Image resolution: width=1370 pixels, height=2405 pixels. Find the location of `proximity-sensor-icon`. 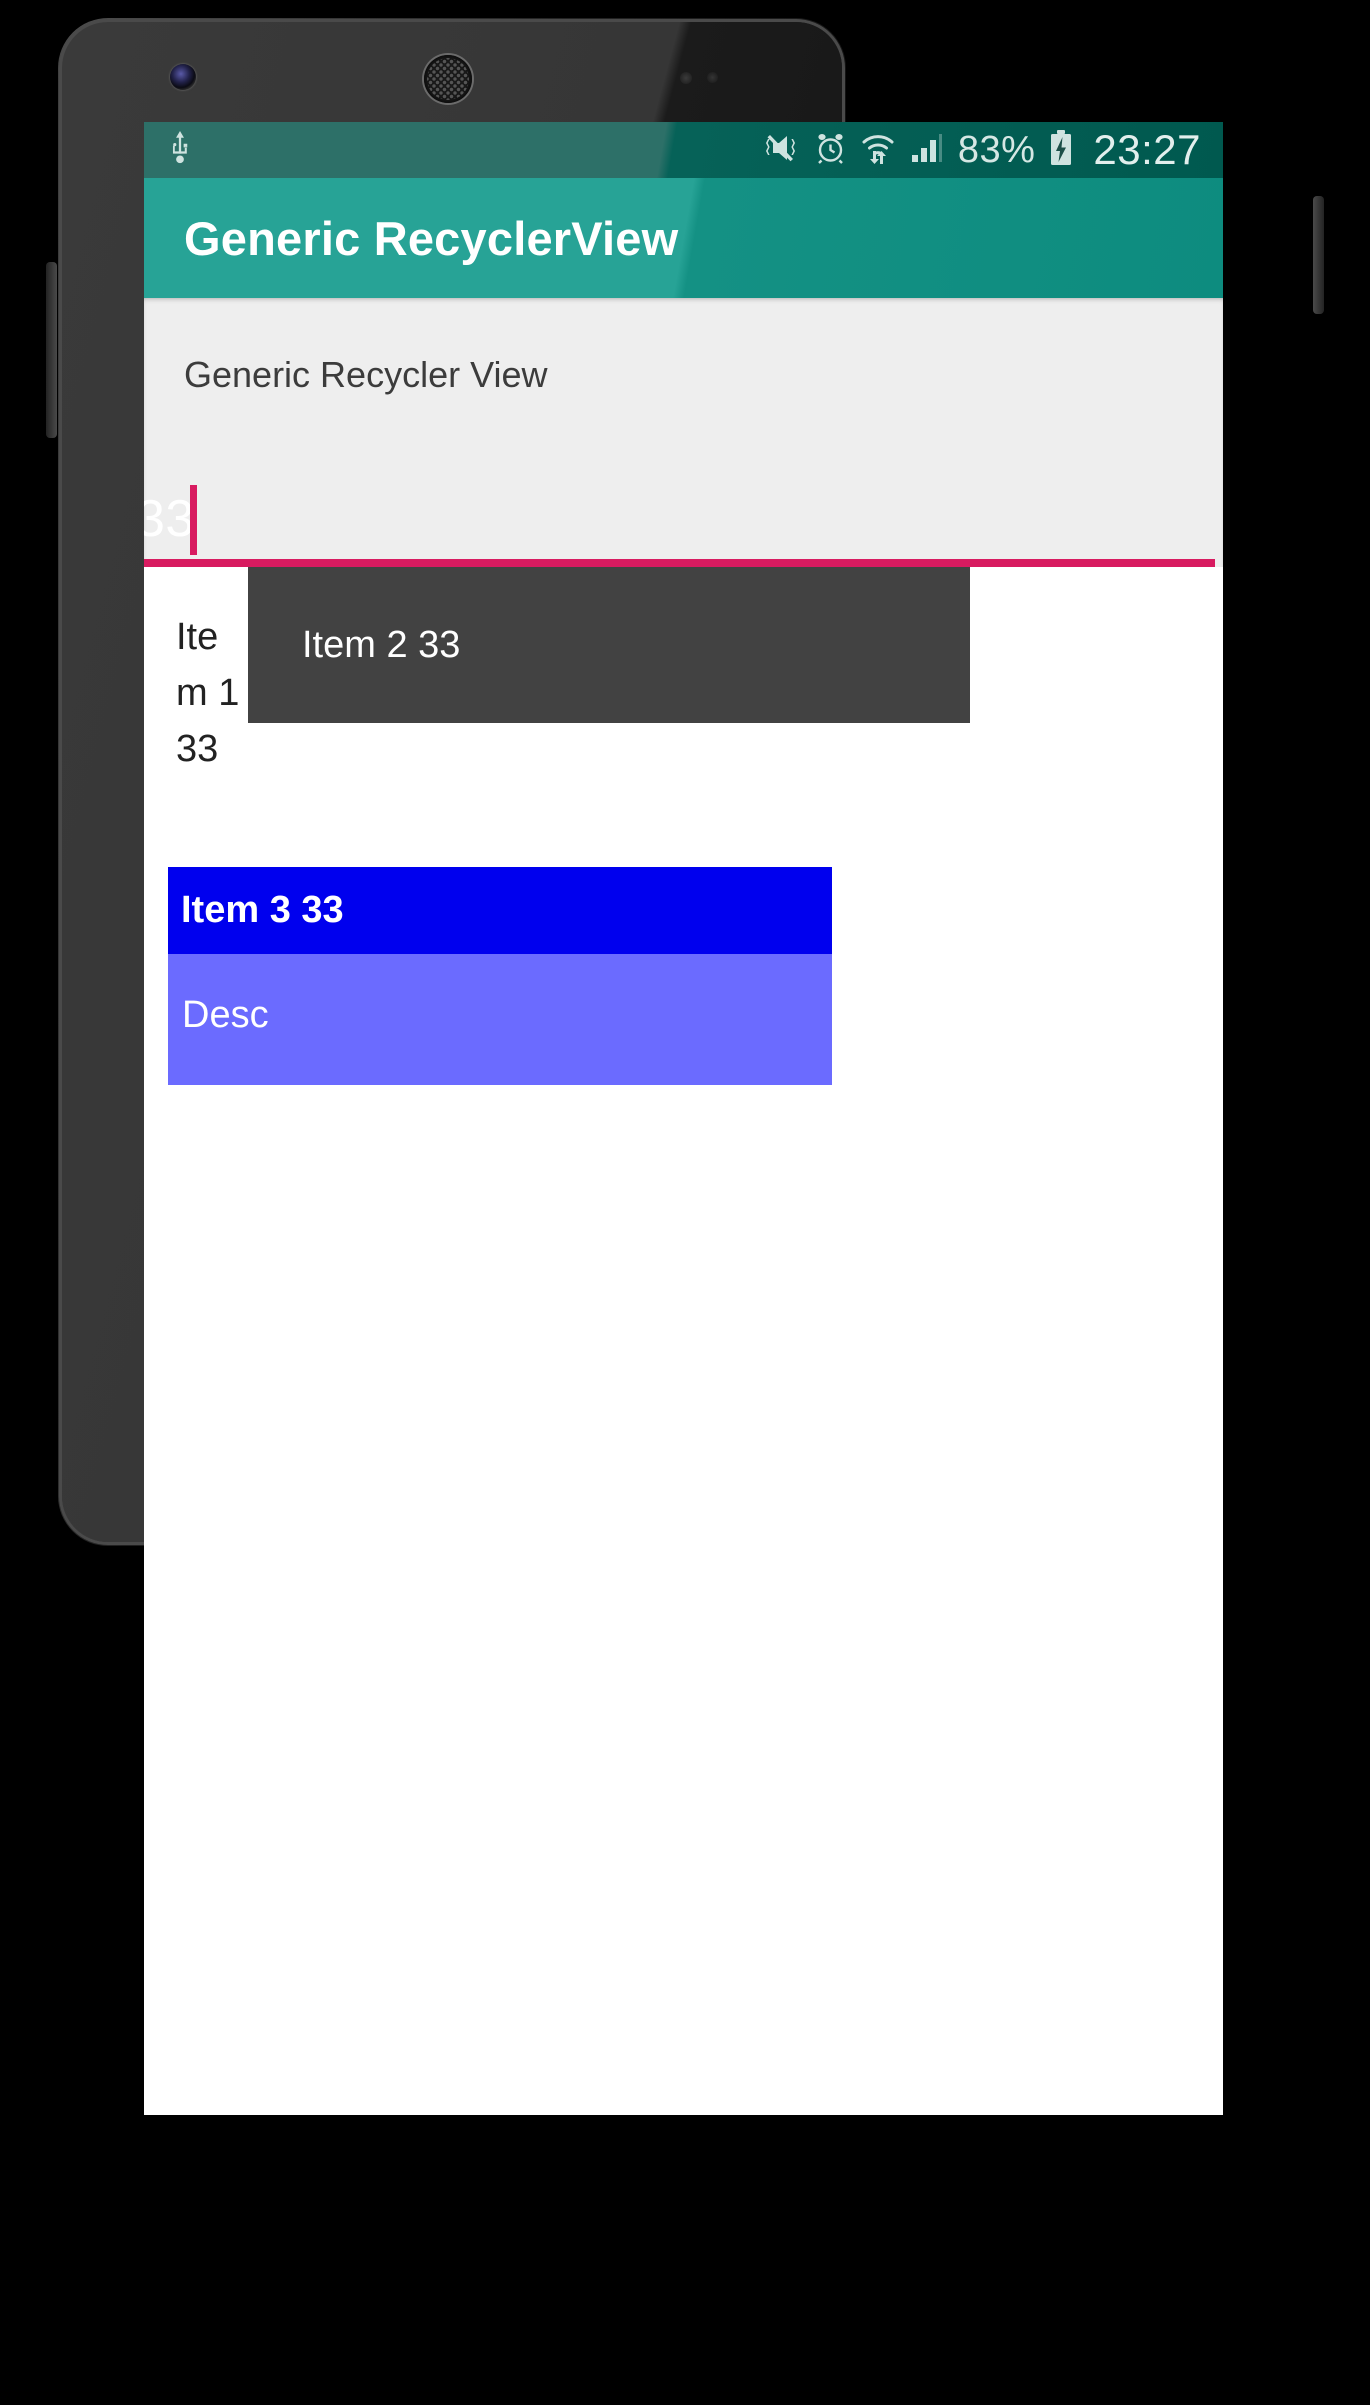

proximity-sensor-icon is located at coordinates (686, 78).